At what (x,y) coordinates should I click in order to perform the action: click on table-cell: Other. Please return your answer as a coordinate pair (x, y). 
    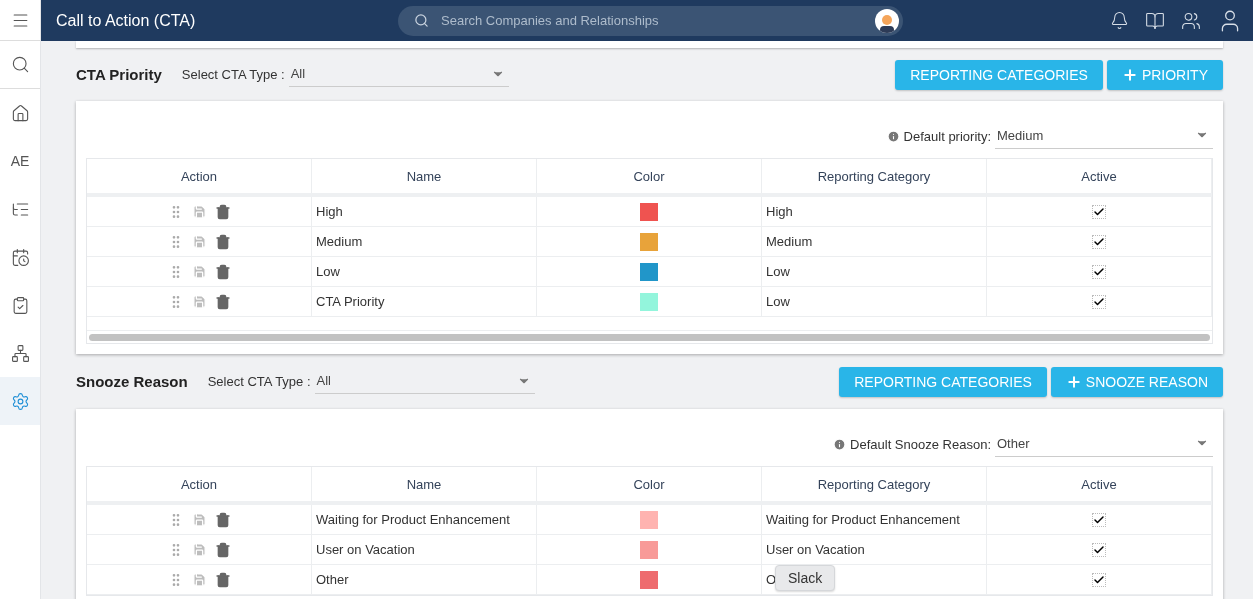
    Looking at the image, I should click on (424, 579).